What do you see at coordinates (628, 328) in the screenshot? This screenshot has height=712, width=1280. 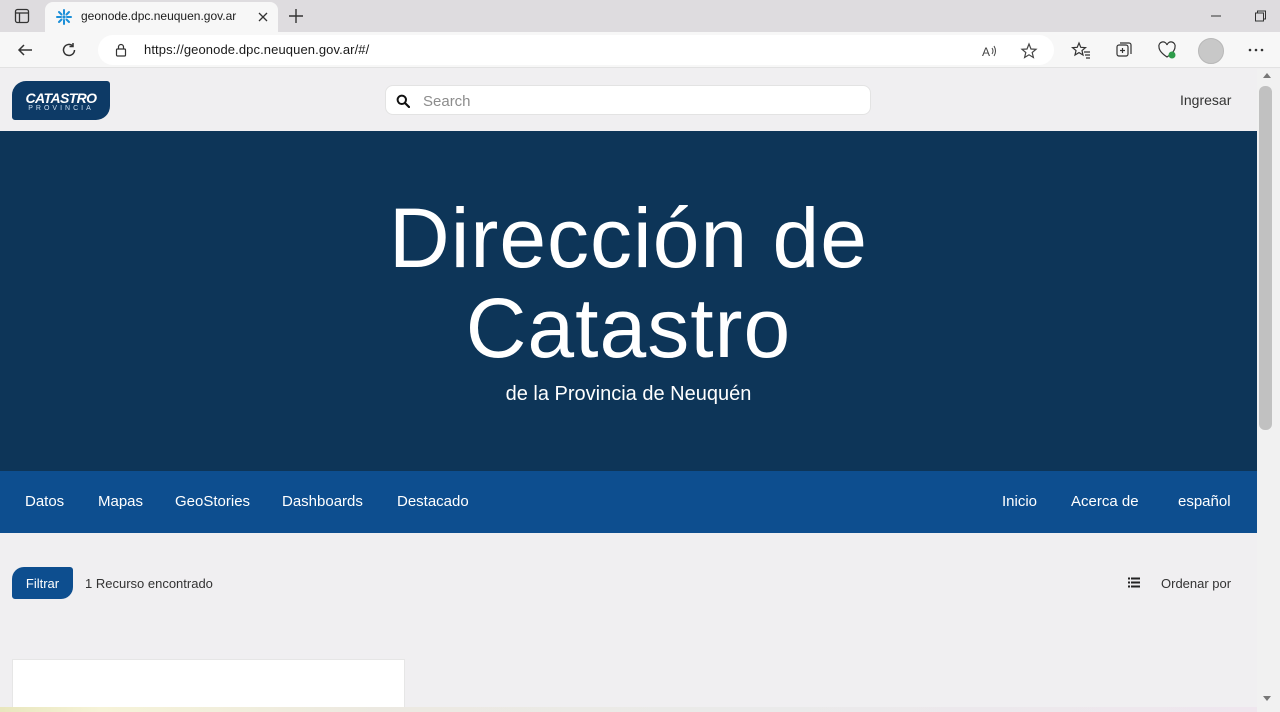 I see `hero-title-line2: Catastro` at bounding box center [628, 328].